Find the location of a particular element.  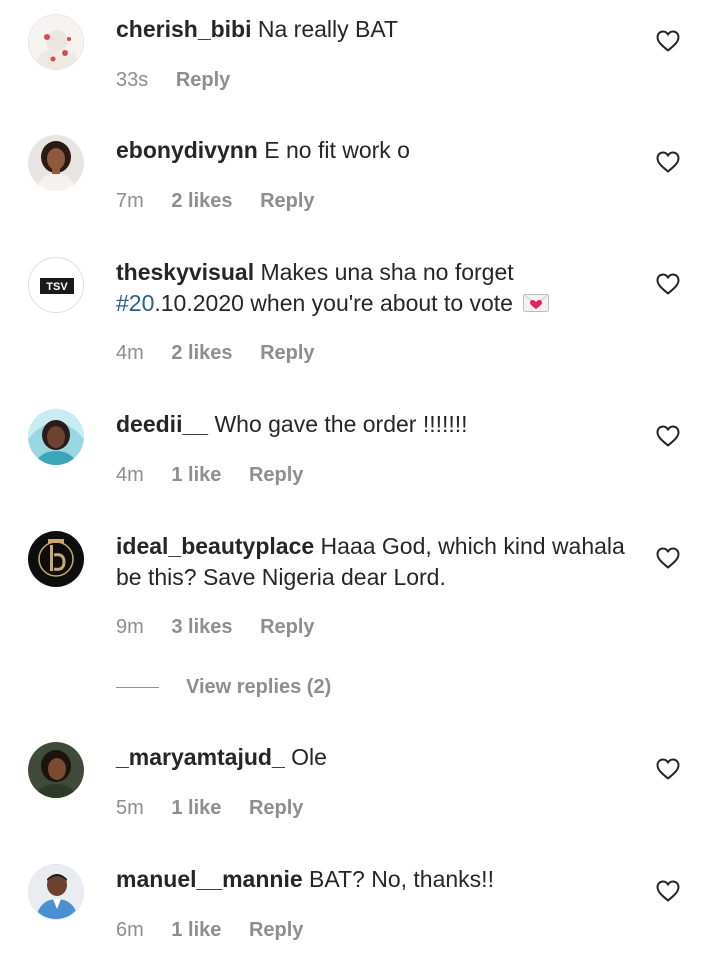

comment-body: ebonydivynn E no fit work o is located at coordinates (376, 150).